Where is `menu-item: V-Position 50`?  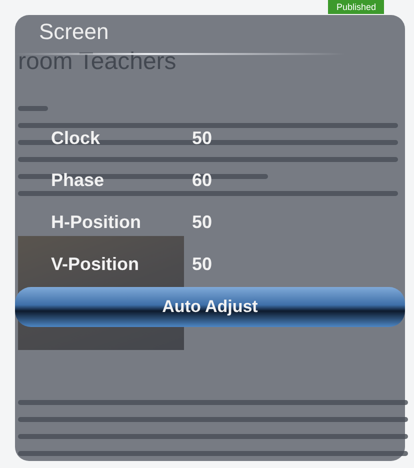
menu-item: V-Position 50 is located at coordinates (210, 264).